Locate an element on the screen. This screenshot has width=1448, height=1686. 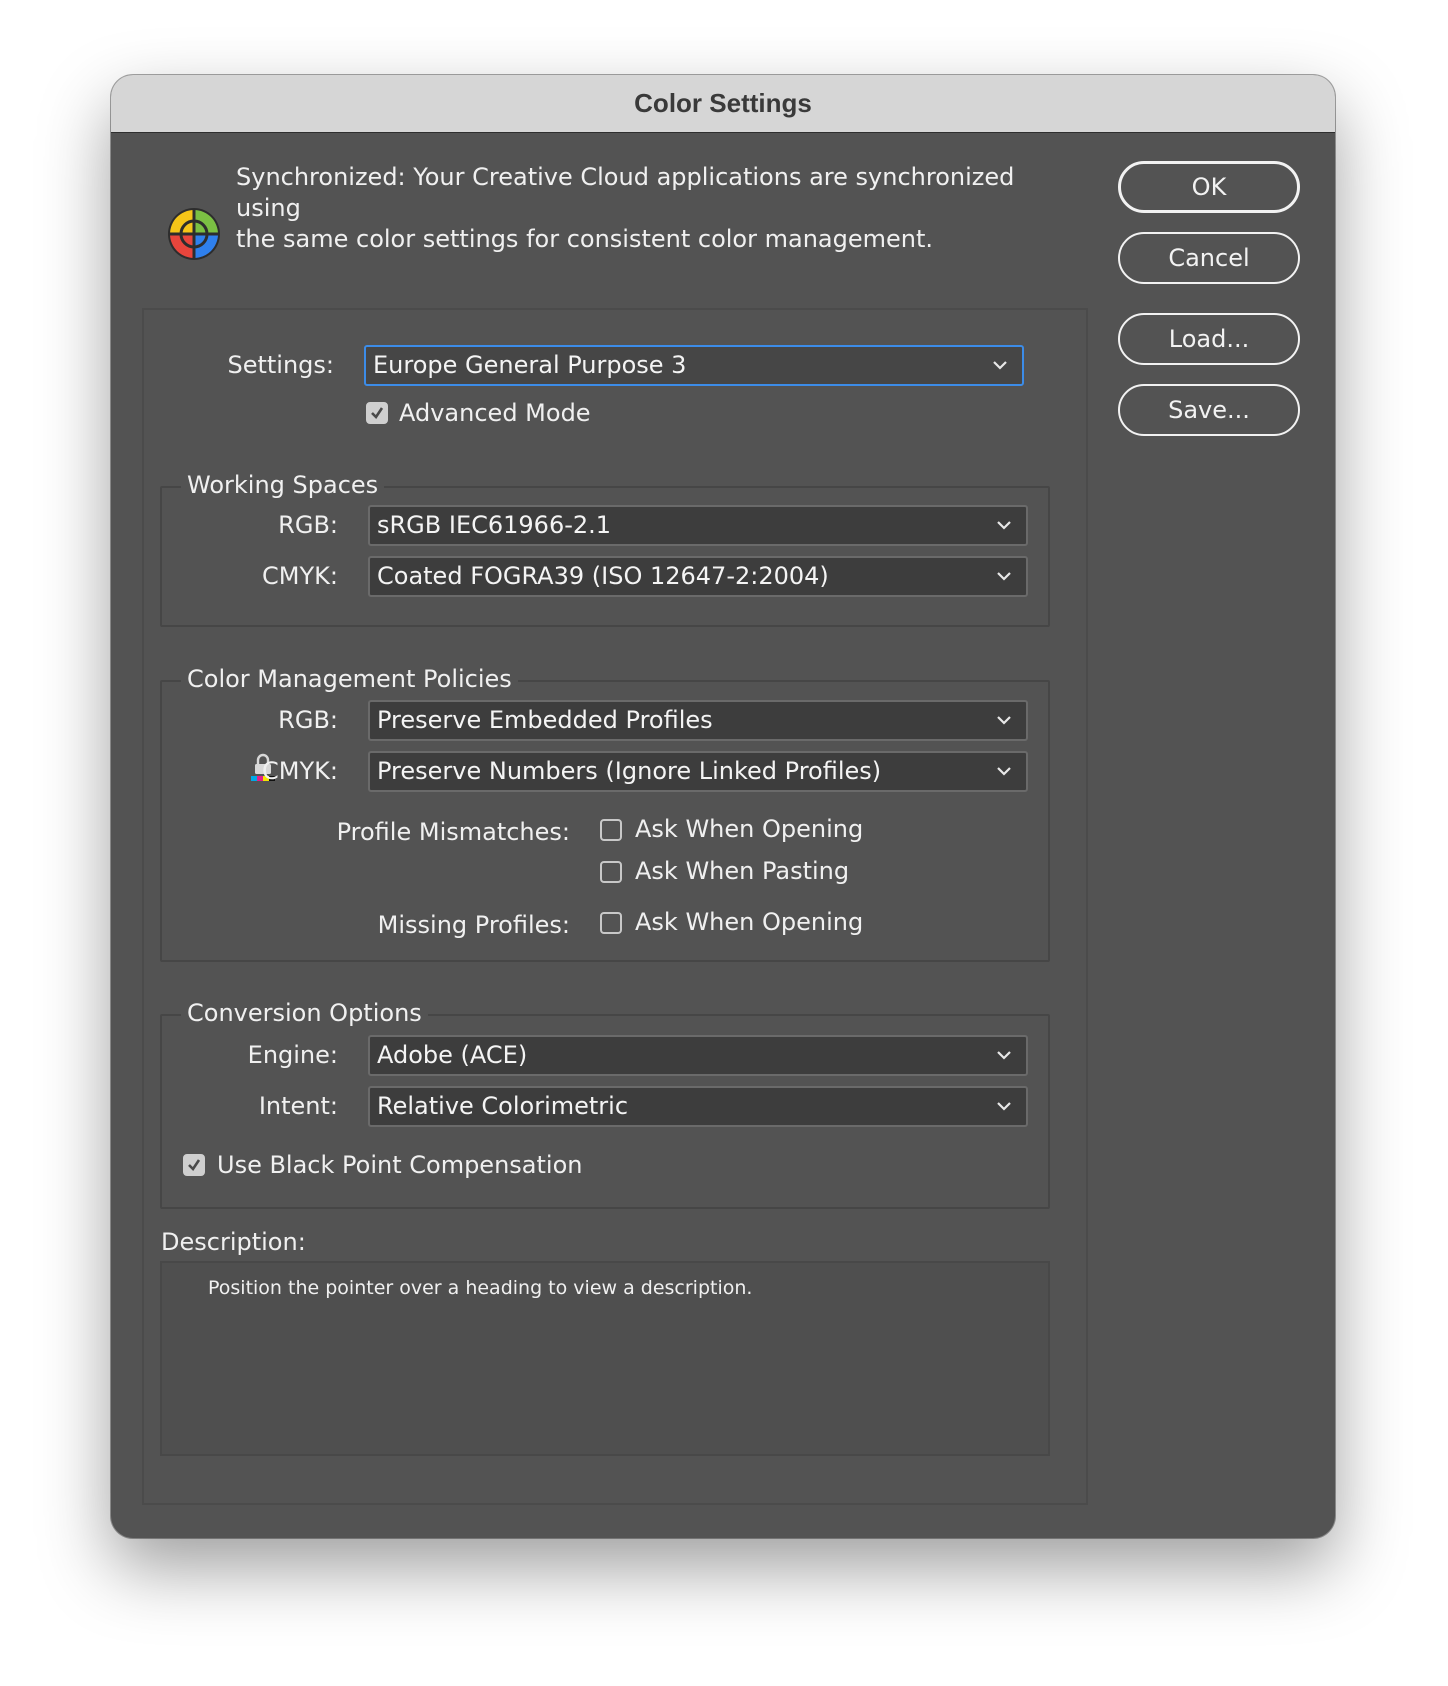
engine-value: Adobe (ACE) is located at coordinates (452, 1055).